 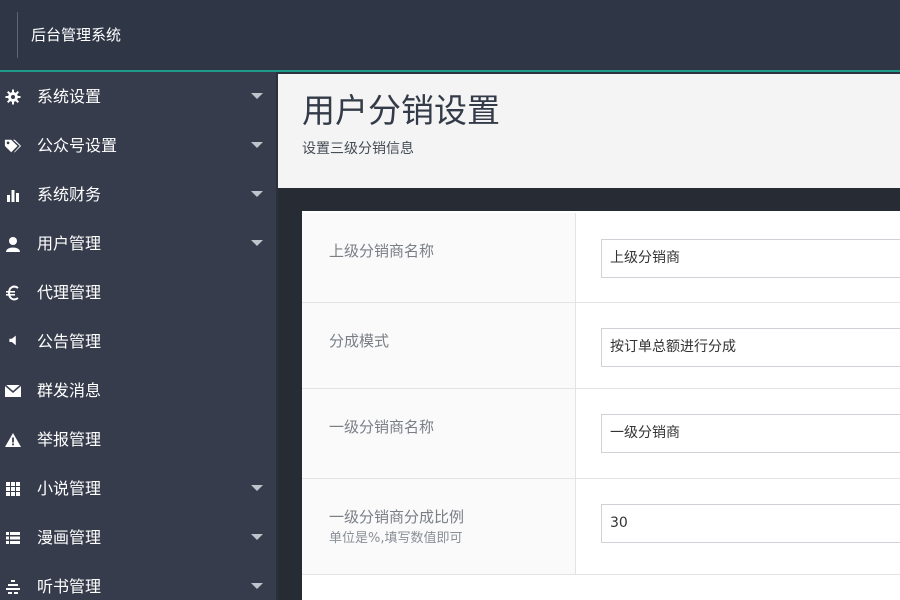 What do you see at coordinates (13, 146) in the screenshot?
I see `tag-icon` at bounding box center [13, 146].